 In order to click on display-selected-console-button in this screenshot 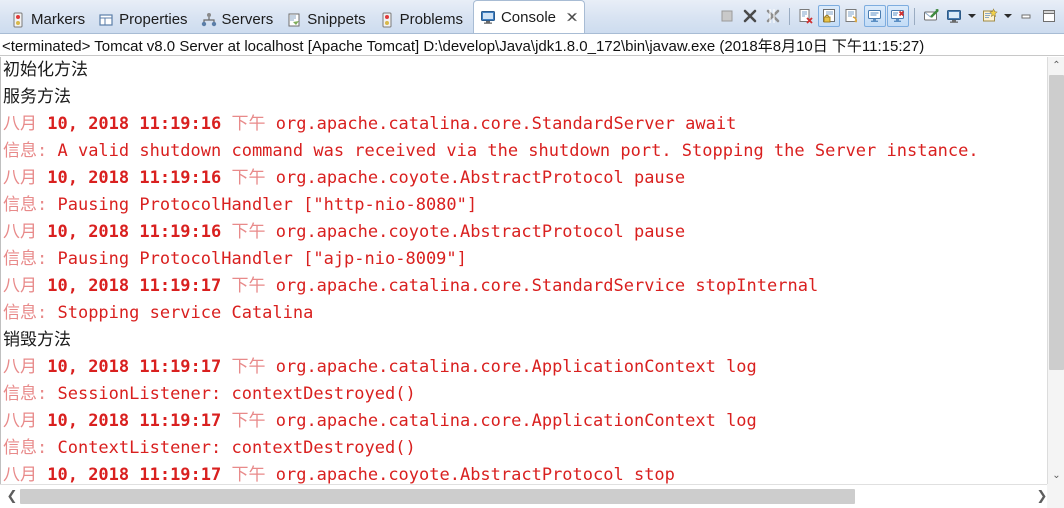, I will do `click(954, 16)`.